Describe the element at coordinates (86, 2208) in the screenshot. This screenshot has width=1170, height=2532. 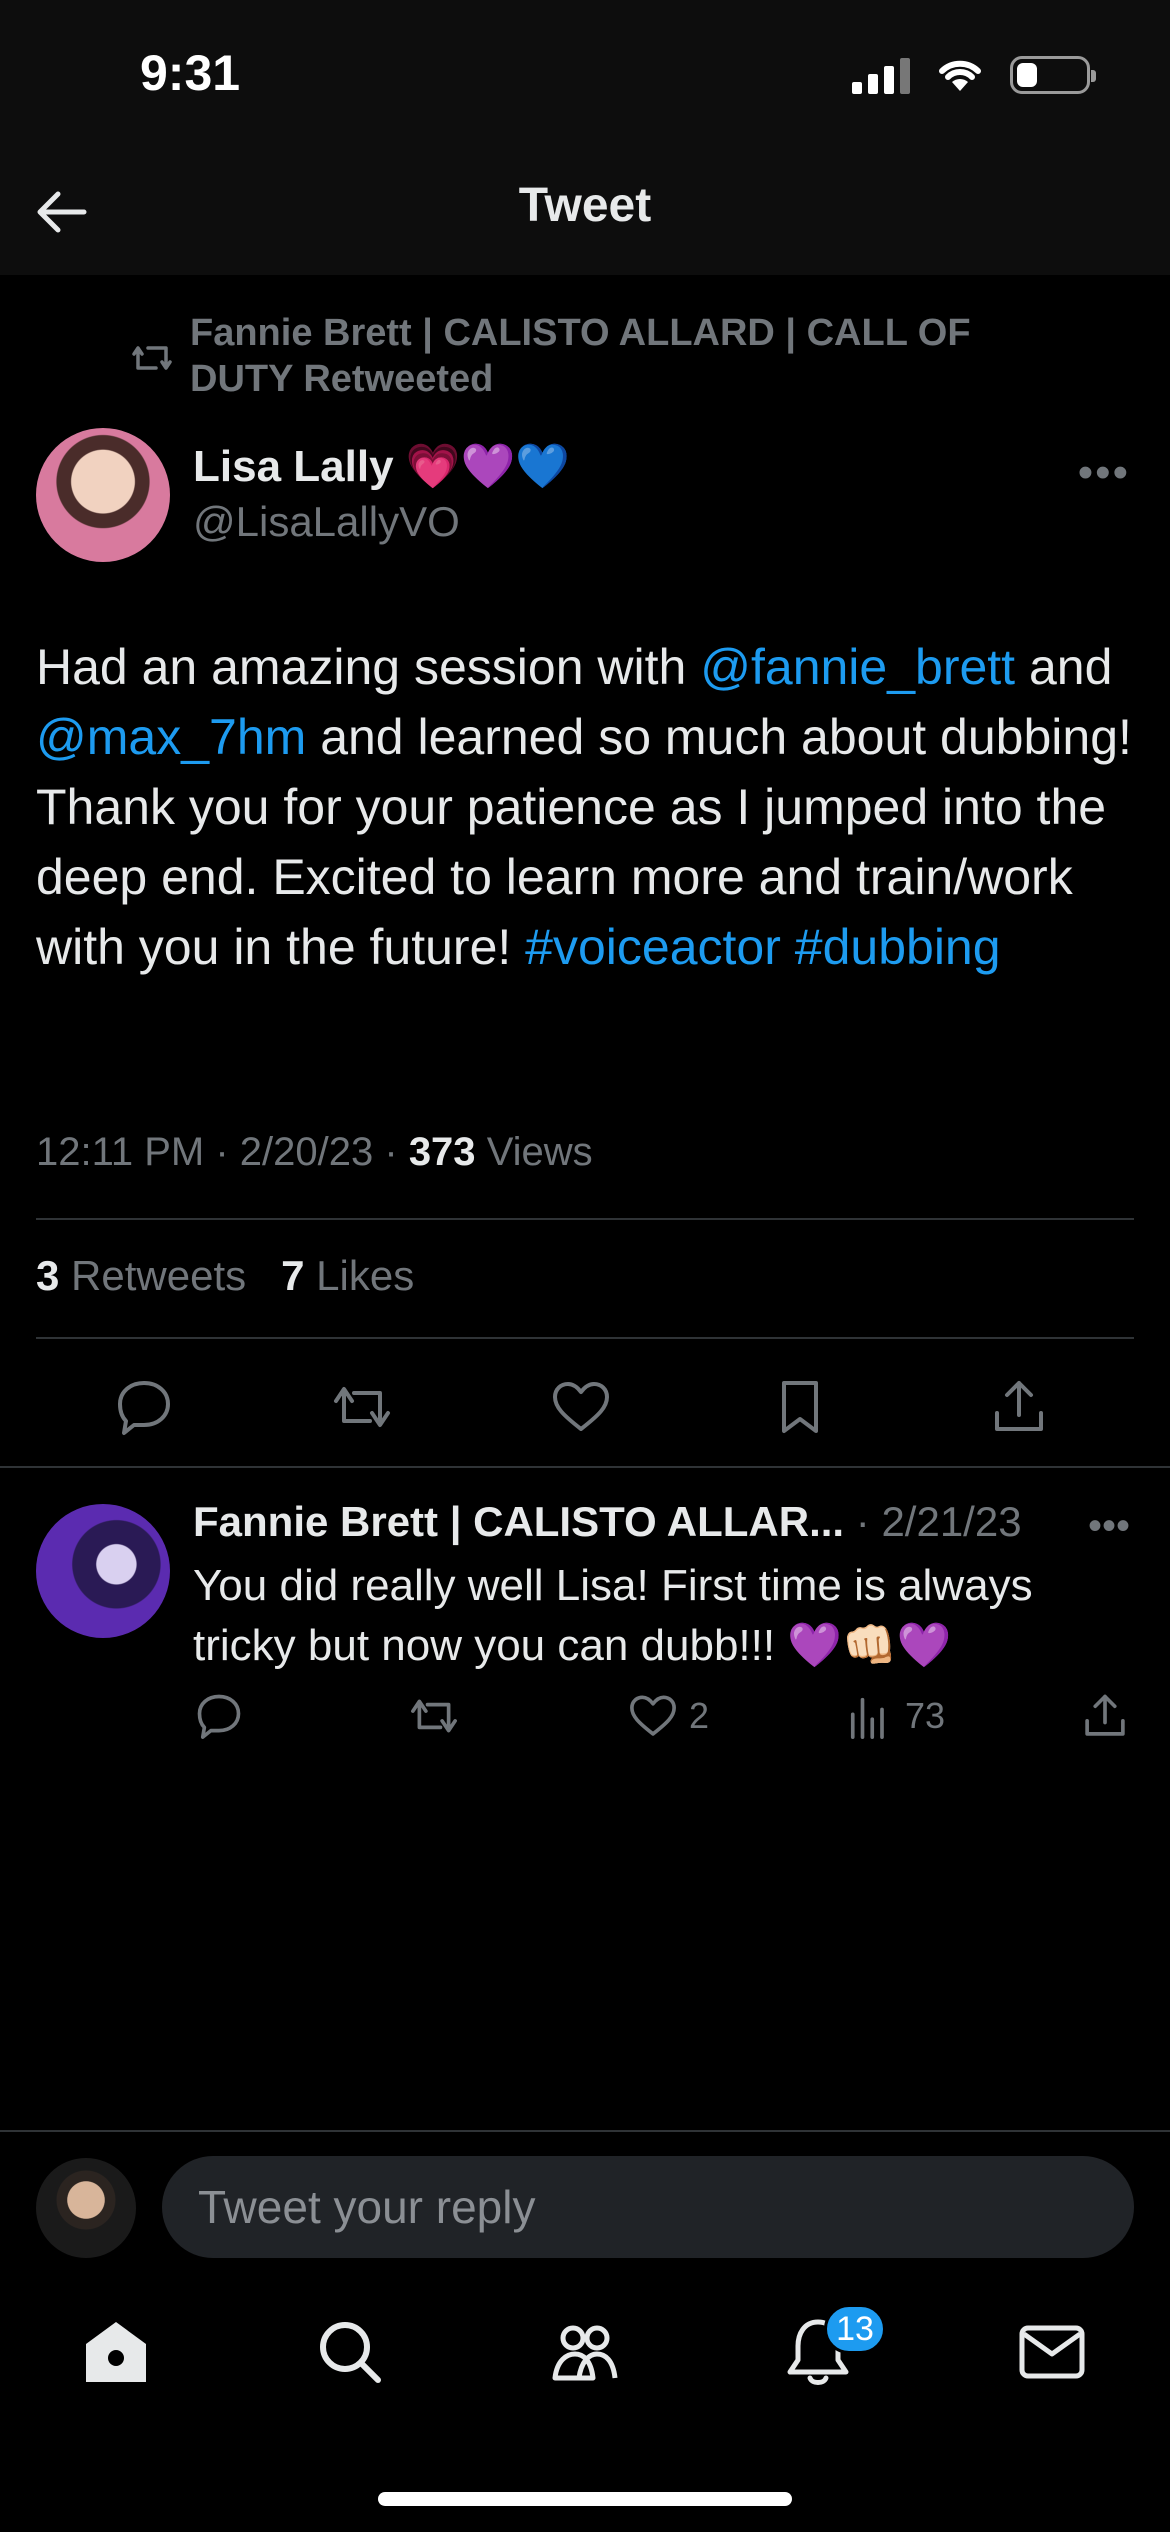
I see `current-user-avatar` at that location.